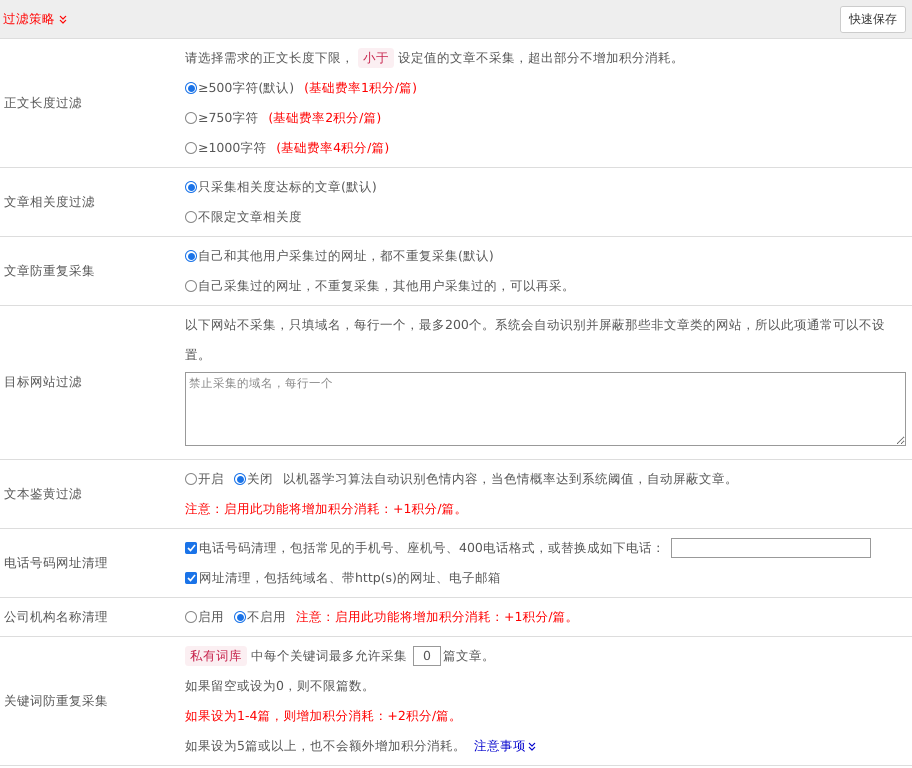 Image resolution: width=912 pixels, height=768 pixels. Describe the element at coordinates (346, 256) in the screenshot. I see `option-label: 自己和其他用户采集过的网址，都不重复采集(默认)` at that location.